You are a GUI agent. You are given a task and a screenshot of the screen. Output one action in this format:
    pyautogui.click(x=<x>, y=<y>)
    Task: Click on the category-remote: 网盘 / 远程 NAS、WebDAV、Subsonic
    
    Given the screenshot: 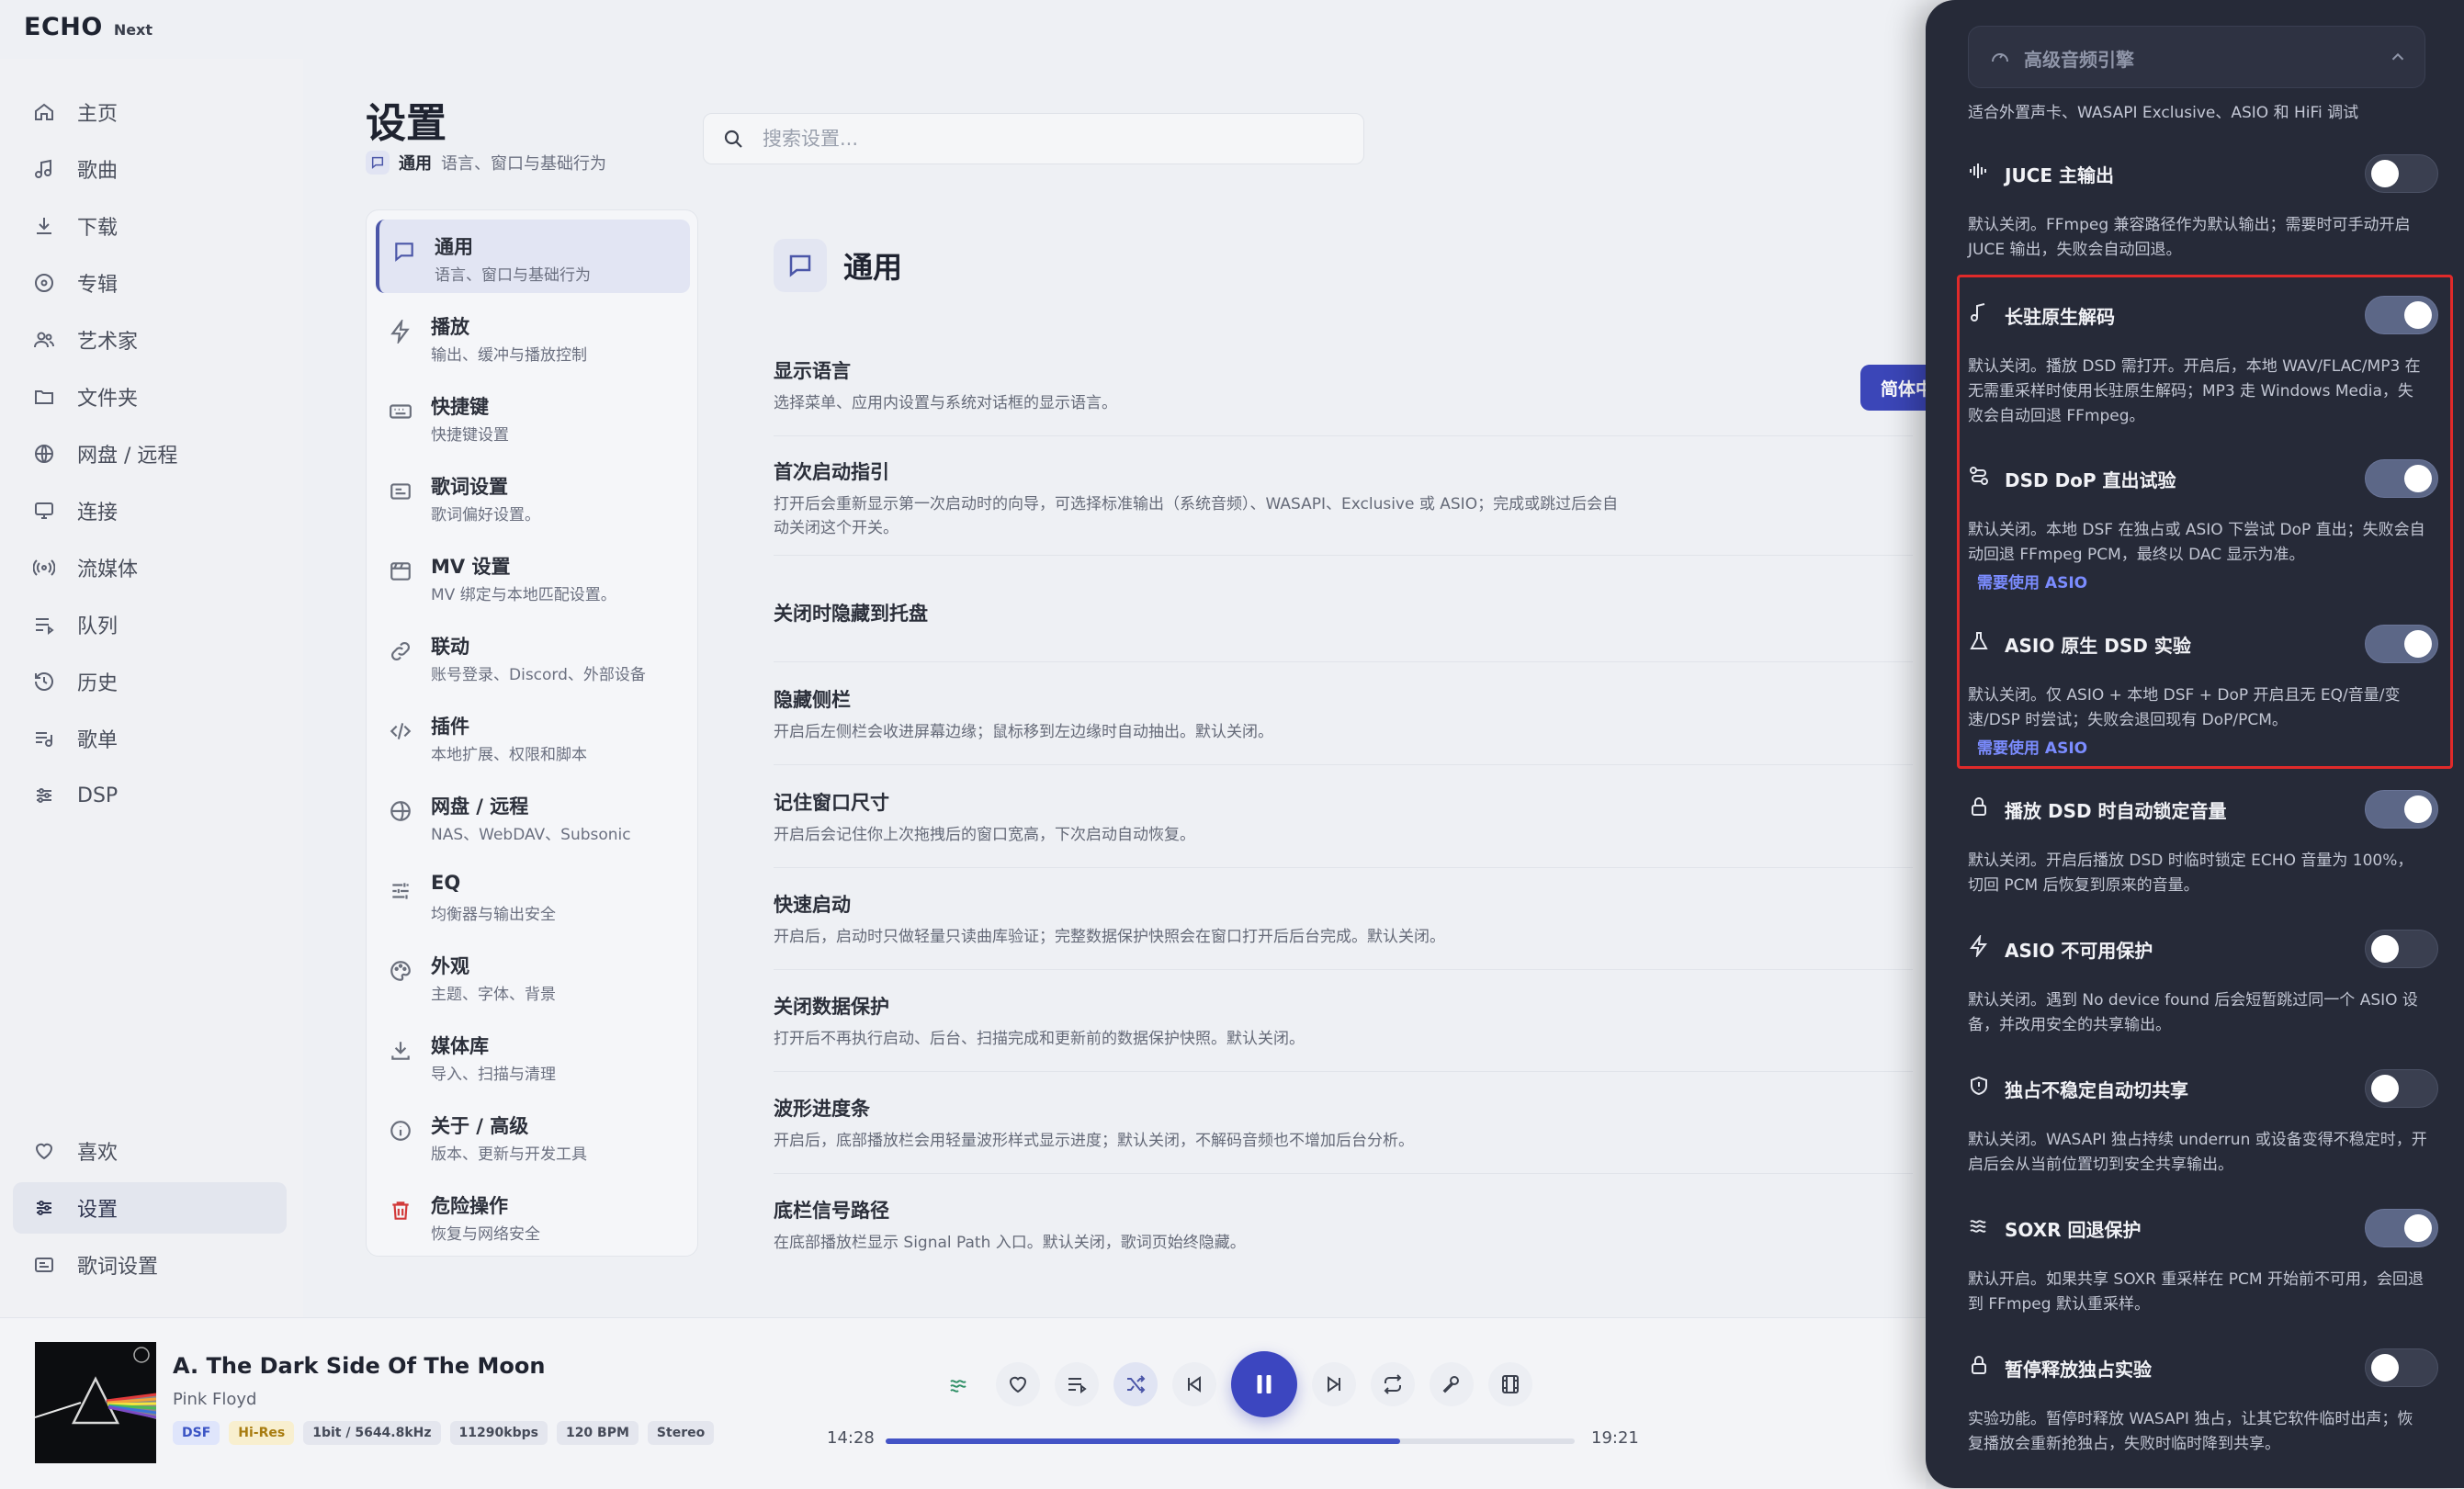 What is the action you would take?
    pyautogui.click(x=531, y=815)
    